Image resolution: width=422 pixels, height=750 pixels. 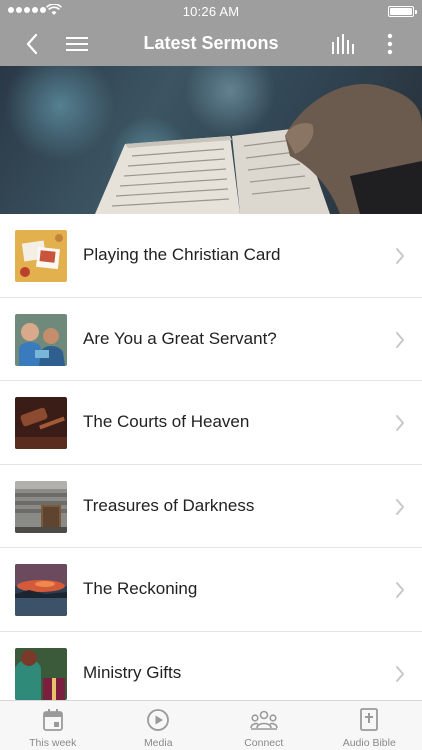 I want to click on bible-icon, so click(x=369, y=719).